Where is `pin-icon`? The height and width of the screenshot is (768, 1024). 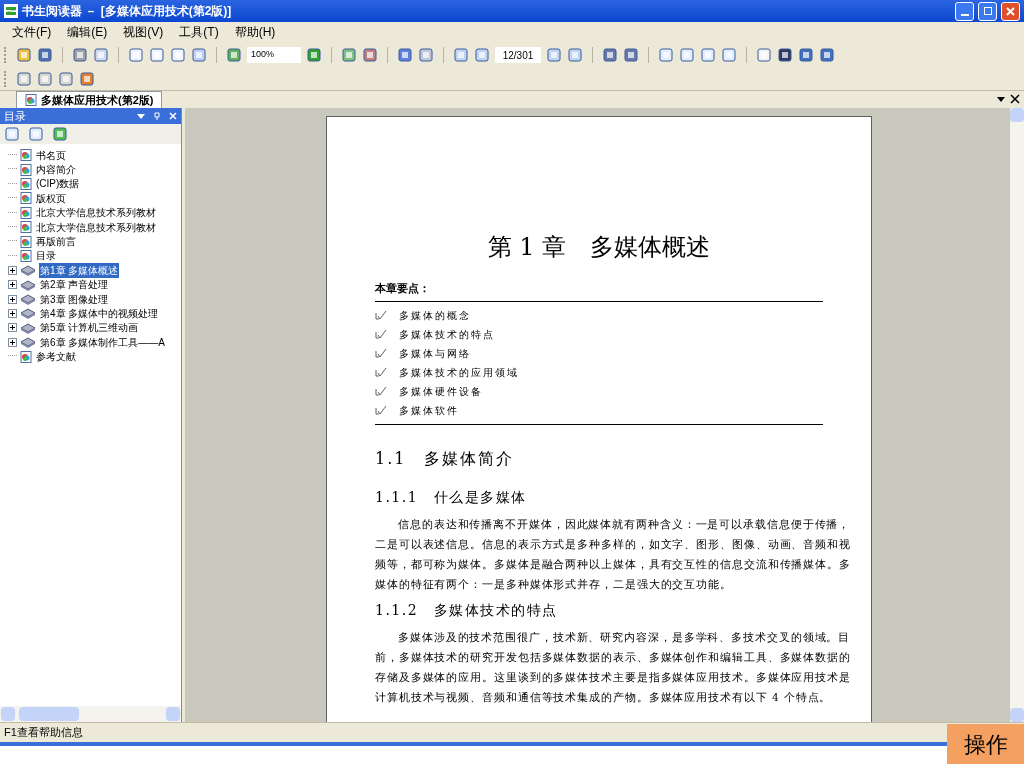 pin-icon is located at coordinates (157, 116).